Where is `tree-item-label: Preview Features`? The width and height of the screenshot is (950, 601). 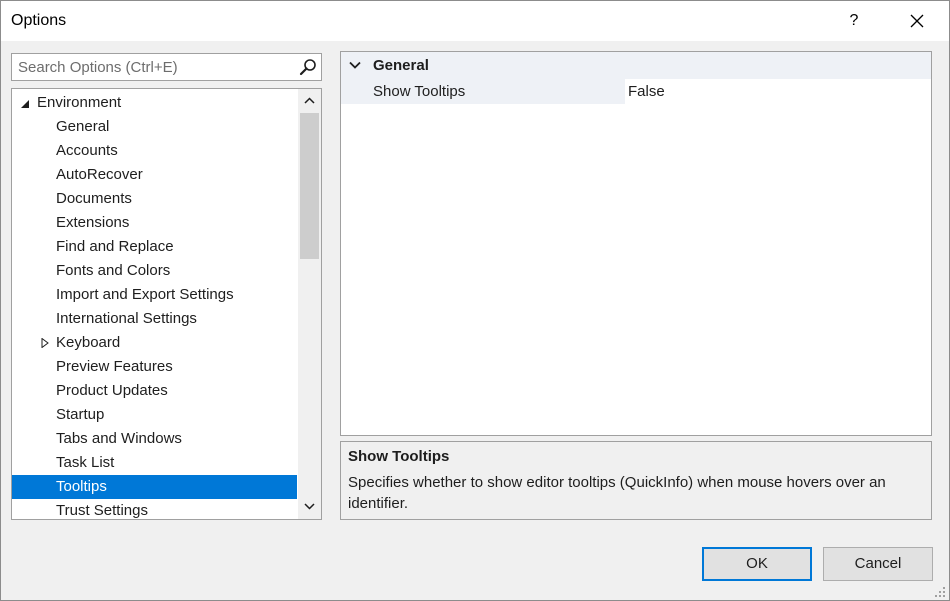
tree-item-label: Preview Features is located at coordinates (114, 366).